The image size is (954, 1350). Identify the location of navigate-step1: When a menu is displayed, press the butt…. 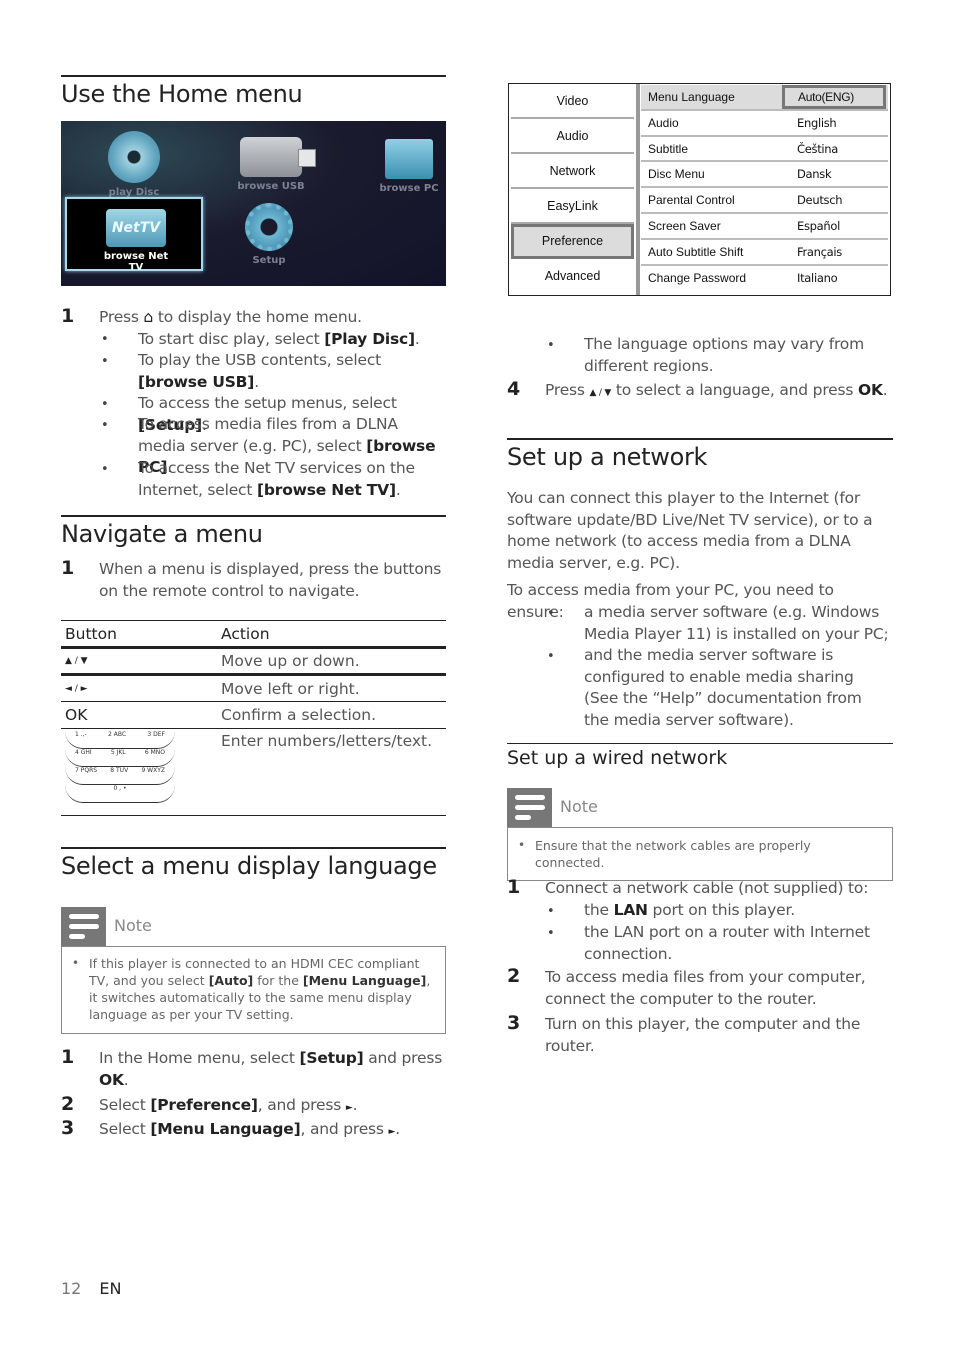
(270, 580).